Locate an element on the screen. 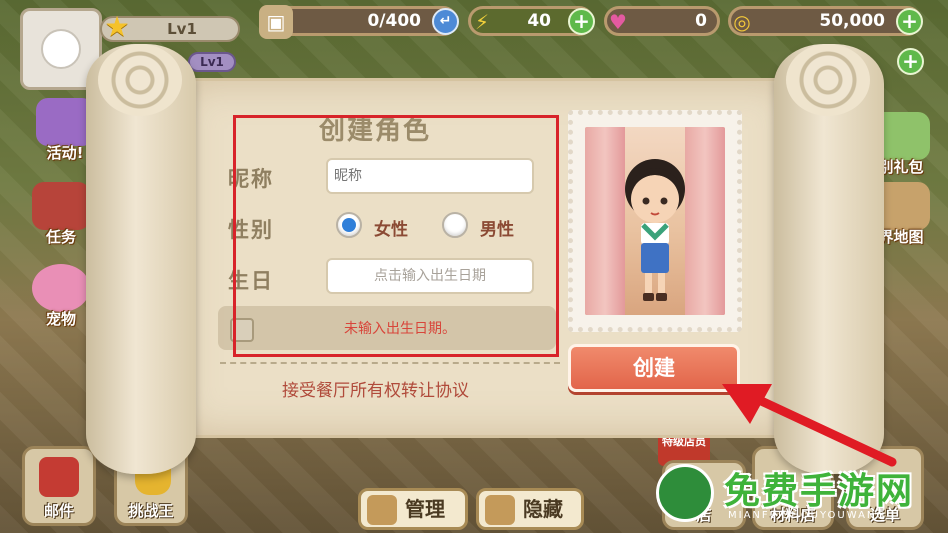 The width and height of the screenshot is (948, 533). divider is located at coordinates (390, 363).